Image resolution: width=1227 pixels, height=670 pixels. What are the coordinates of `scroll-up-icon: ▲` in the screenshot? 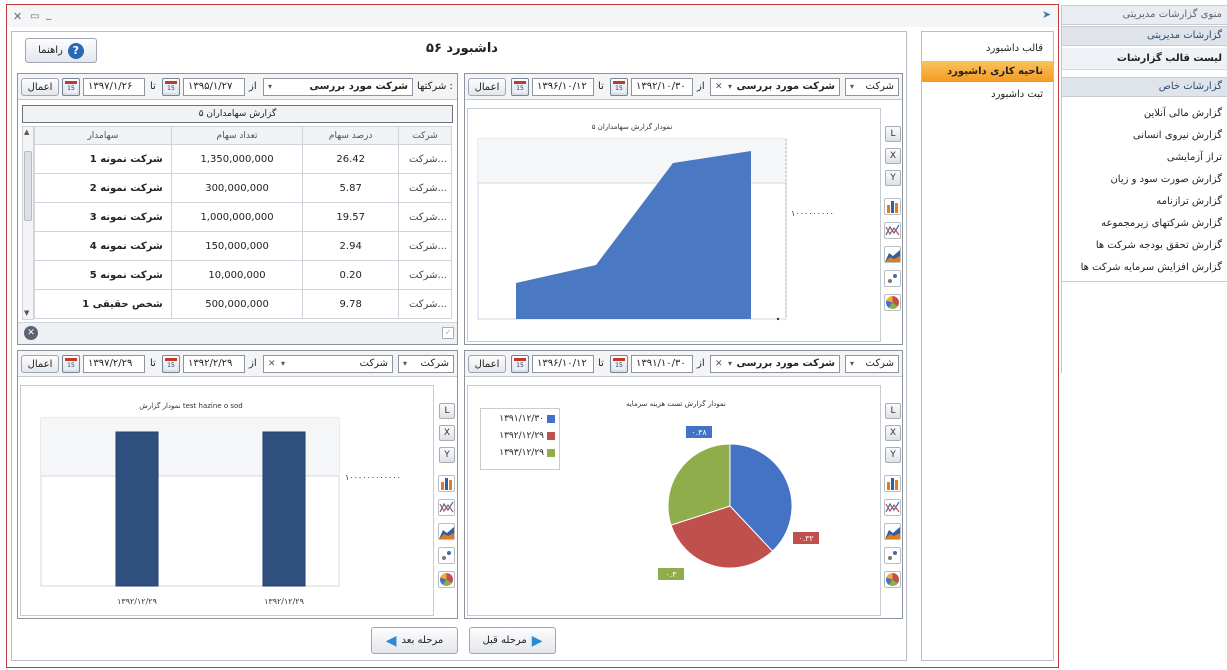 It's located at (26, 132).